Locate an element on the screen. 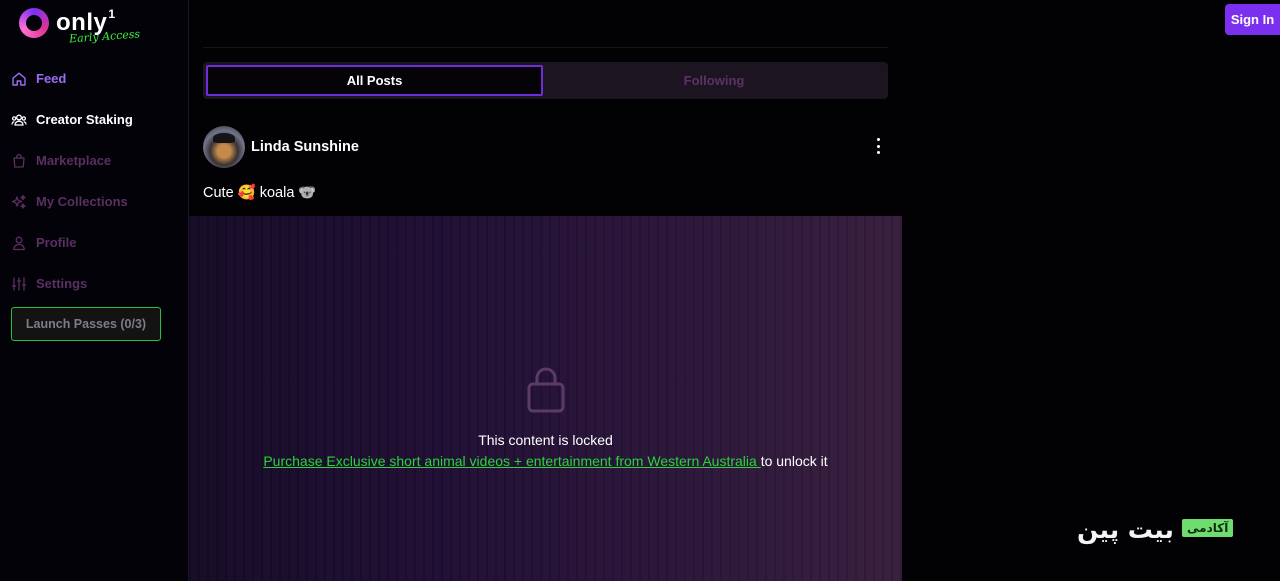 Image resolution: width=1280 pixels, height=581 pixels. user-icon is located at coordinates (19, 243).